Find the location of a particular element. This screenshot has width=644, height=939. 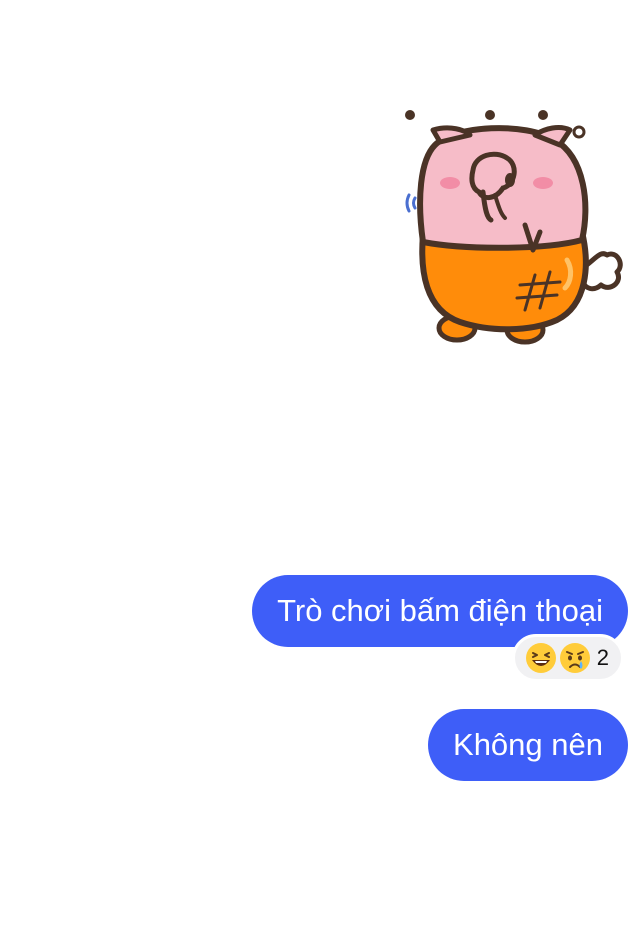

pig-sticker-svg is located at coordinates (514, 227).